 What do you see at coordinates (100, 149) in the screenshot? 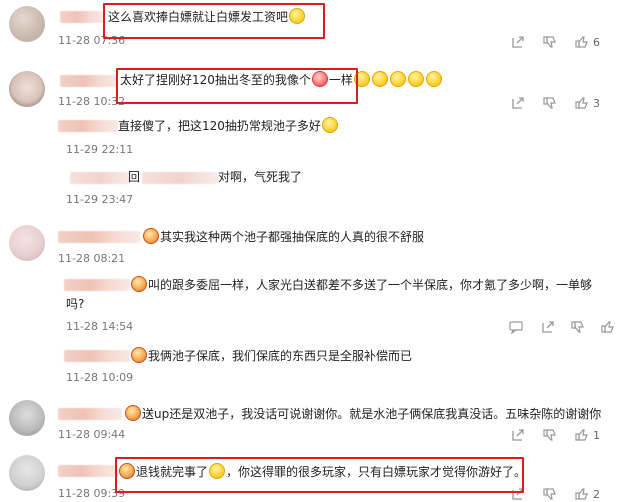
I see `timestamp: 11-29 22:11` at bounding box center [100, 149].